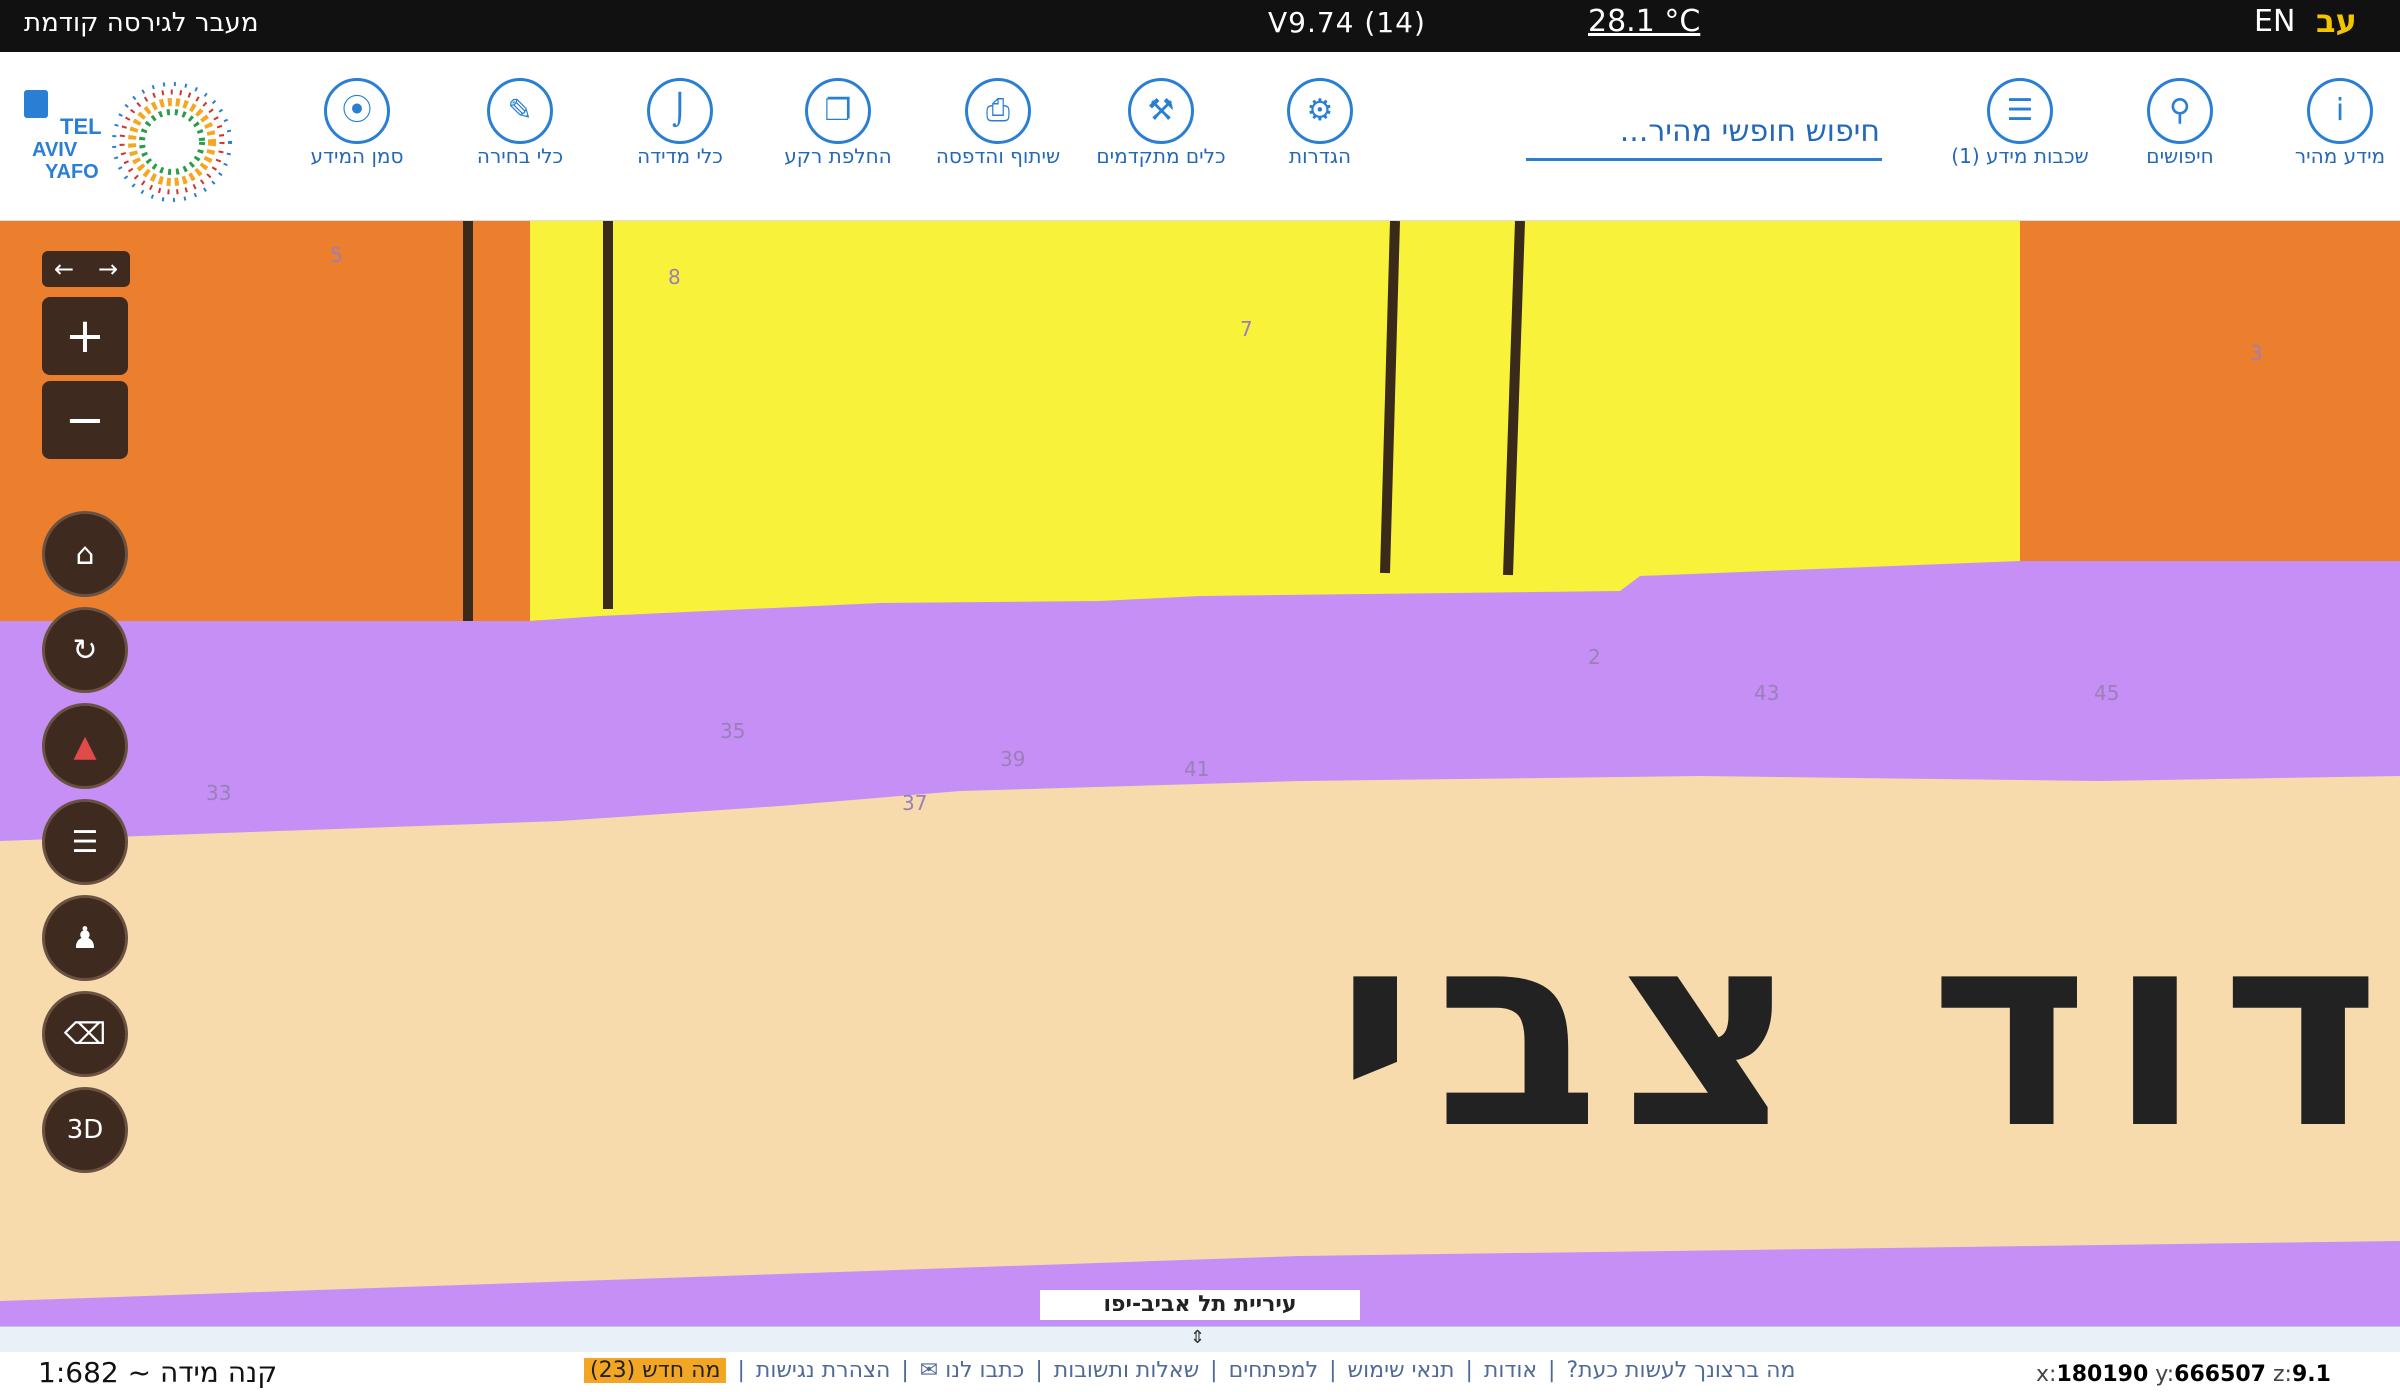 The height and width of the screenshot is (1392, 2400). I want to click on version-label: V9.74 (14), so click(1347, 22).